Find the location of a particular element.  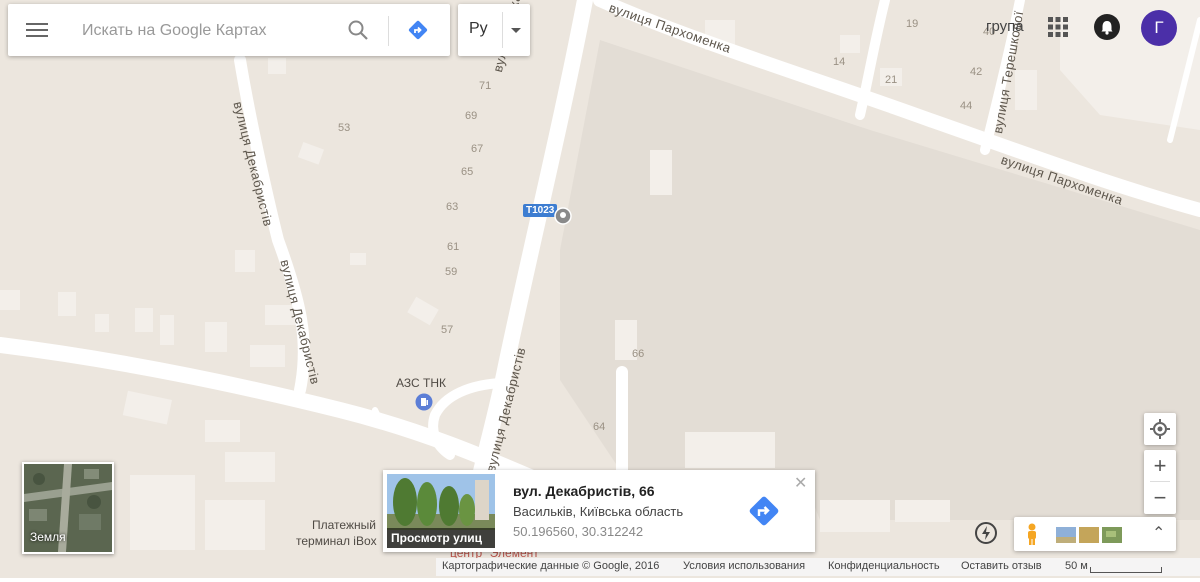

language-label: Ру is located at coordinates (478, 28).